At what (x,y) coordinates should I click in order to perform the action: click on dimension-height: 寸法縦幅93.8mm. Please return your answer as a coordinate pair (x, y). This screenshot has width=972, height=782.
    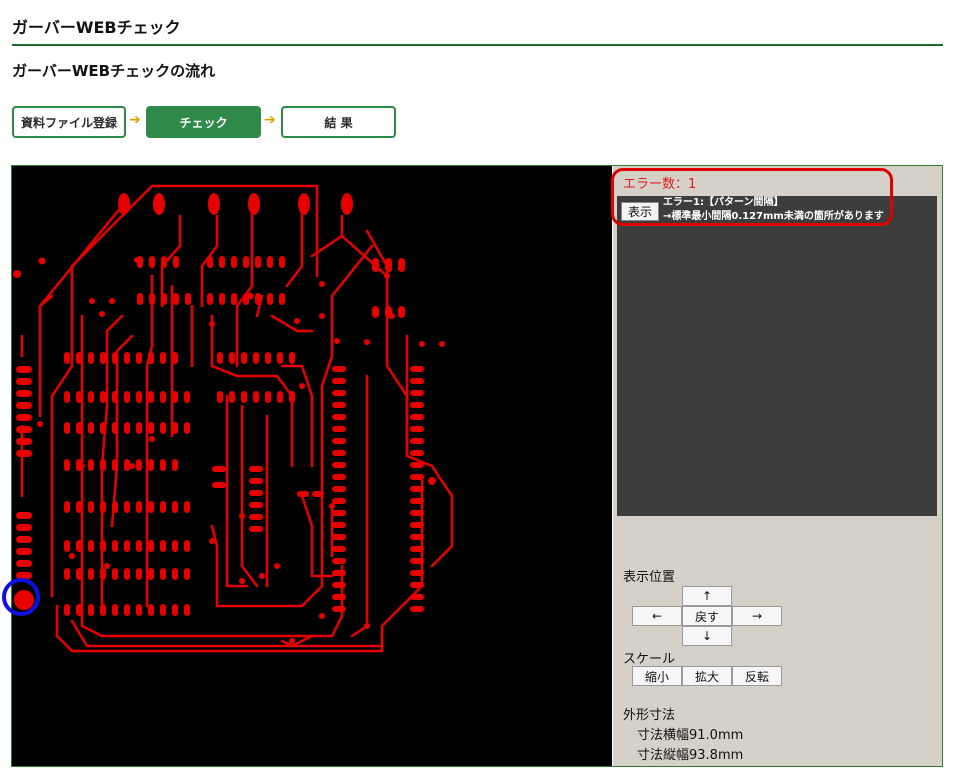
    Looking at the image, I should click on (690, 755).